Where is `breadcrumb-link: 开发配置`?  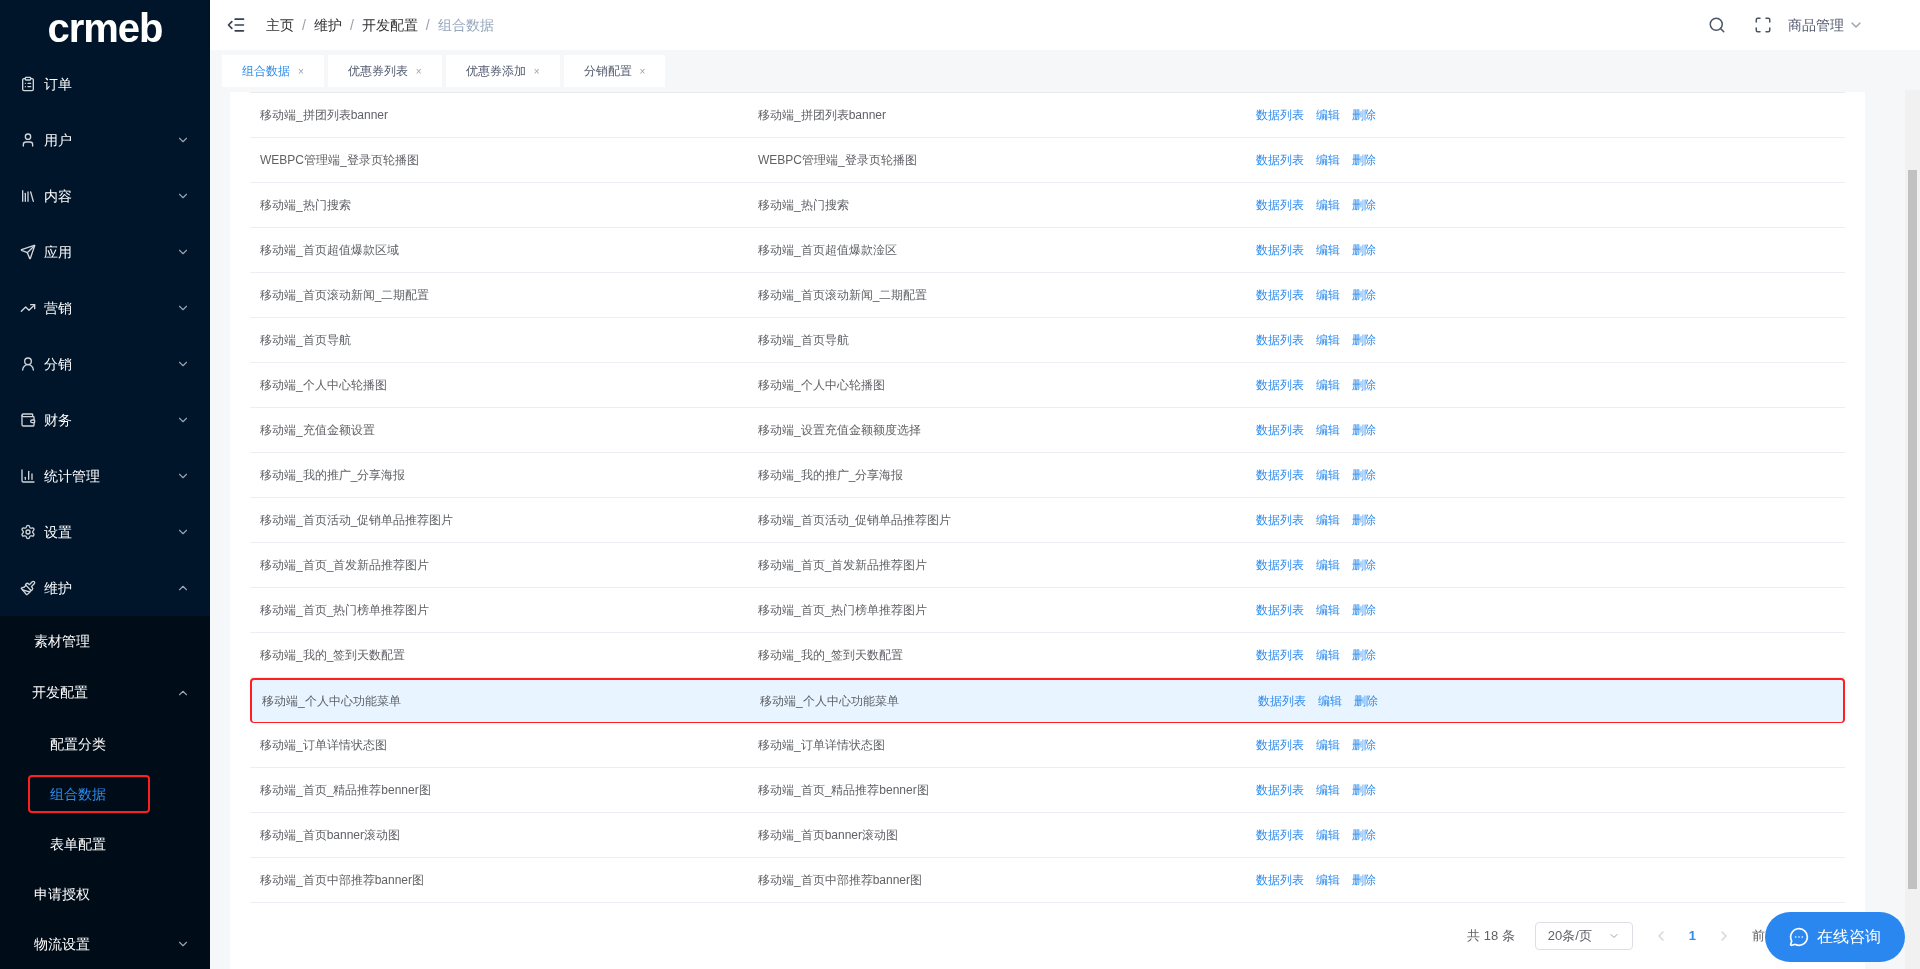 breadcrumb-link: 开发配置 is located at coordinates (389, 25).